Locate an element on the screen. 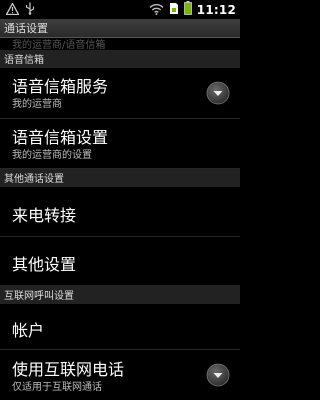 This screenshot has width=320, height=400. warning-icon is located at coordinates (12, 9).